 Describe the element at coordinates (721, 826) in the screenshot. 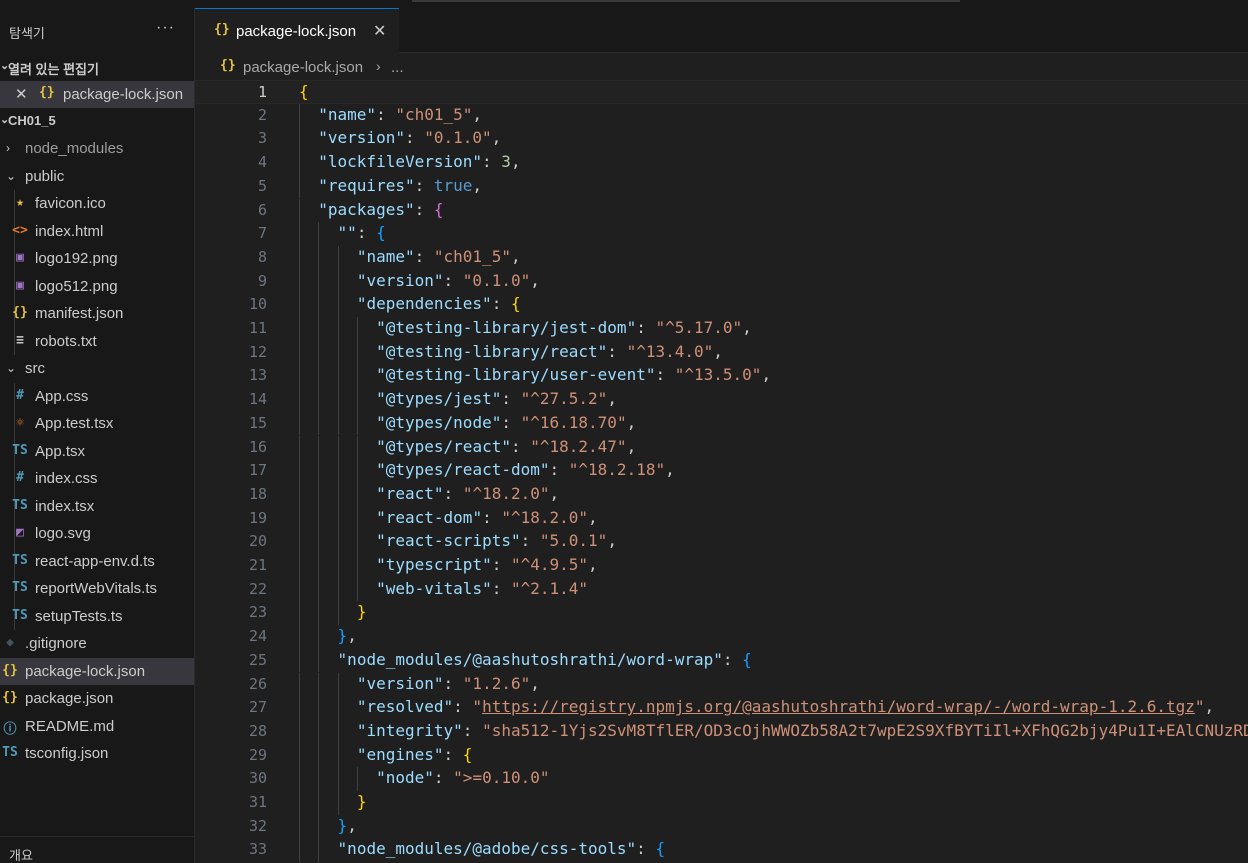

I see `code-line: 32},` at that location.